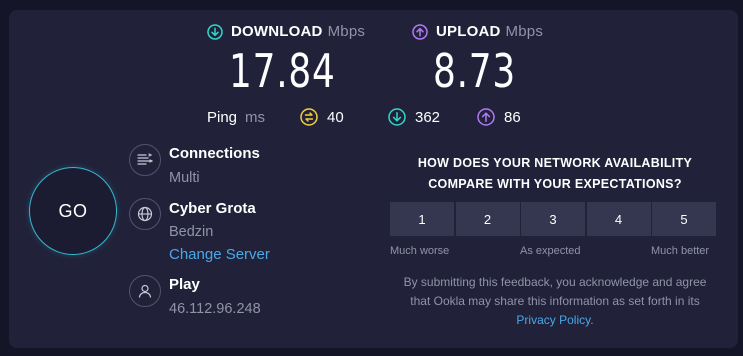 This screenshot has width=743, height=356. What do you see at coordinates (555, 184) in the screenshot?
I see `feedback-question-line2: COMPARE WITH YOUR EXPECTATIONS?` at bounding box center [555, 184].